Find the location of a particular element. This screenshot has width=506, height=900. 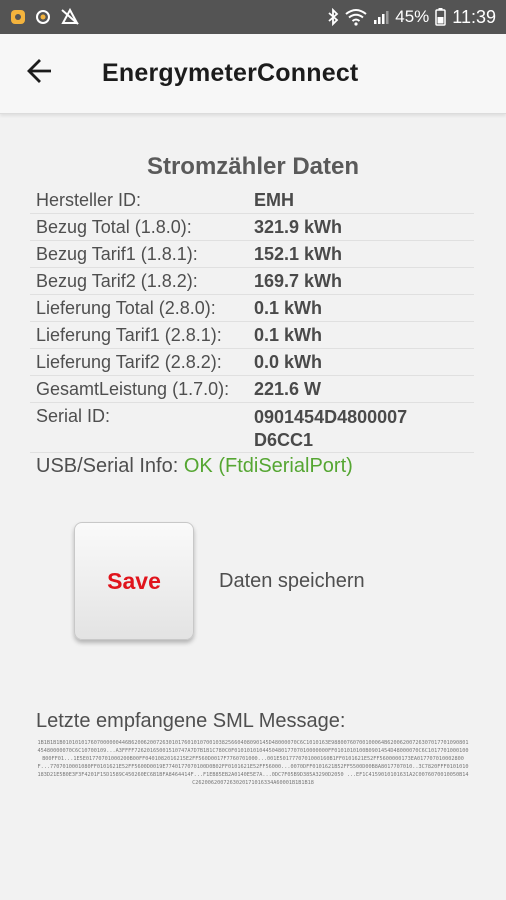

app-bar: EnergymeterConnect is located at coordinates (253, 74).